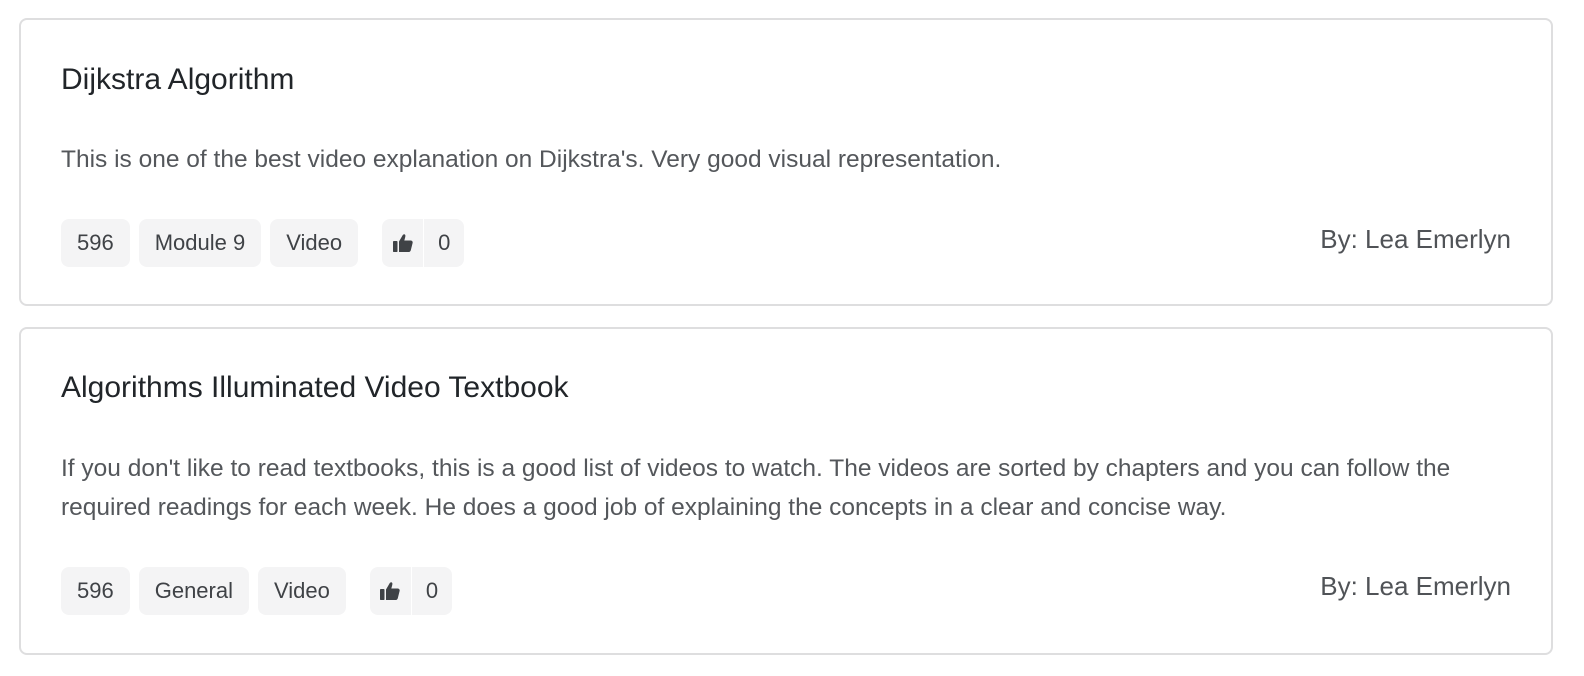 The width and height of the screenshot is (1584, 676). What do you see at coordinates (786, 591) in the screenshot?
I see `resource-footer: 596 General Video 0 By: Lea Emerlyn` at bounding box center [786, 591].